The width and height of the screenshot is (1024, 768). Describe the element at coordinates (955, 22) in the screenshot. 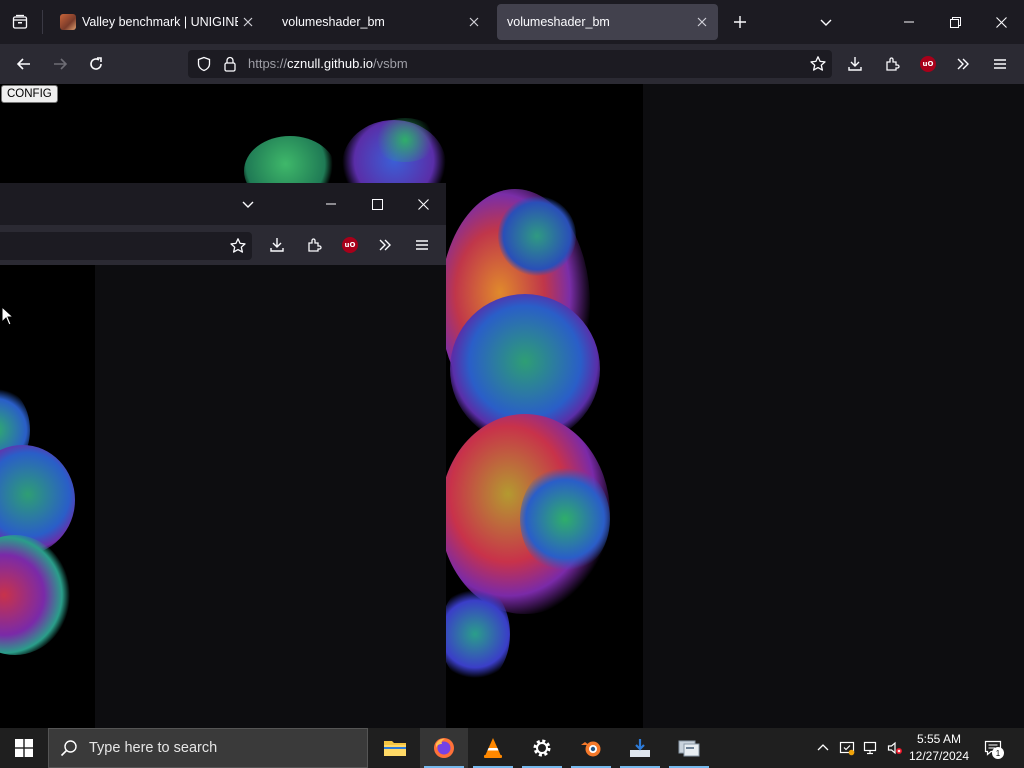

I see `restore-button` at that location.